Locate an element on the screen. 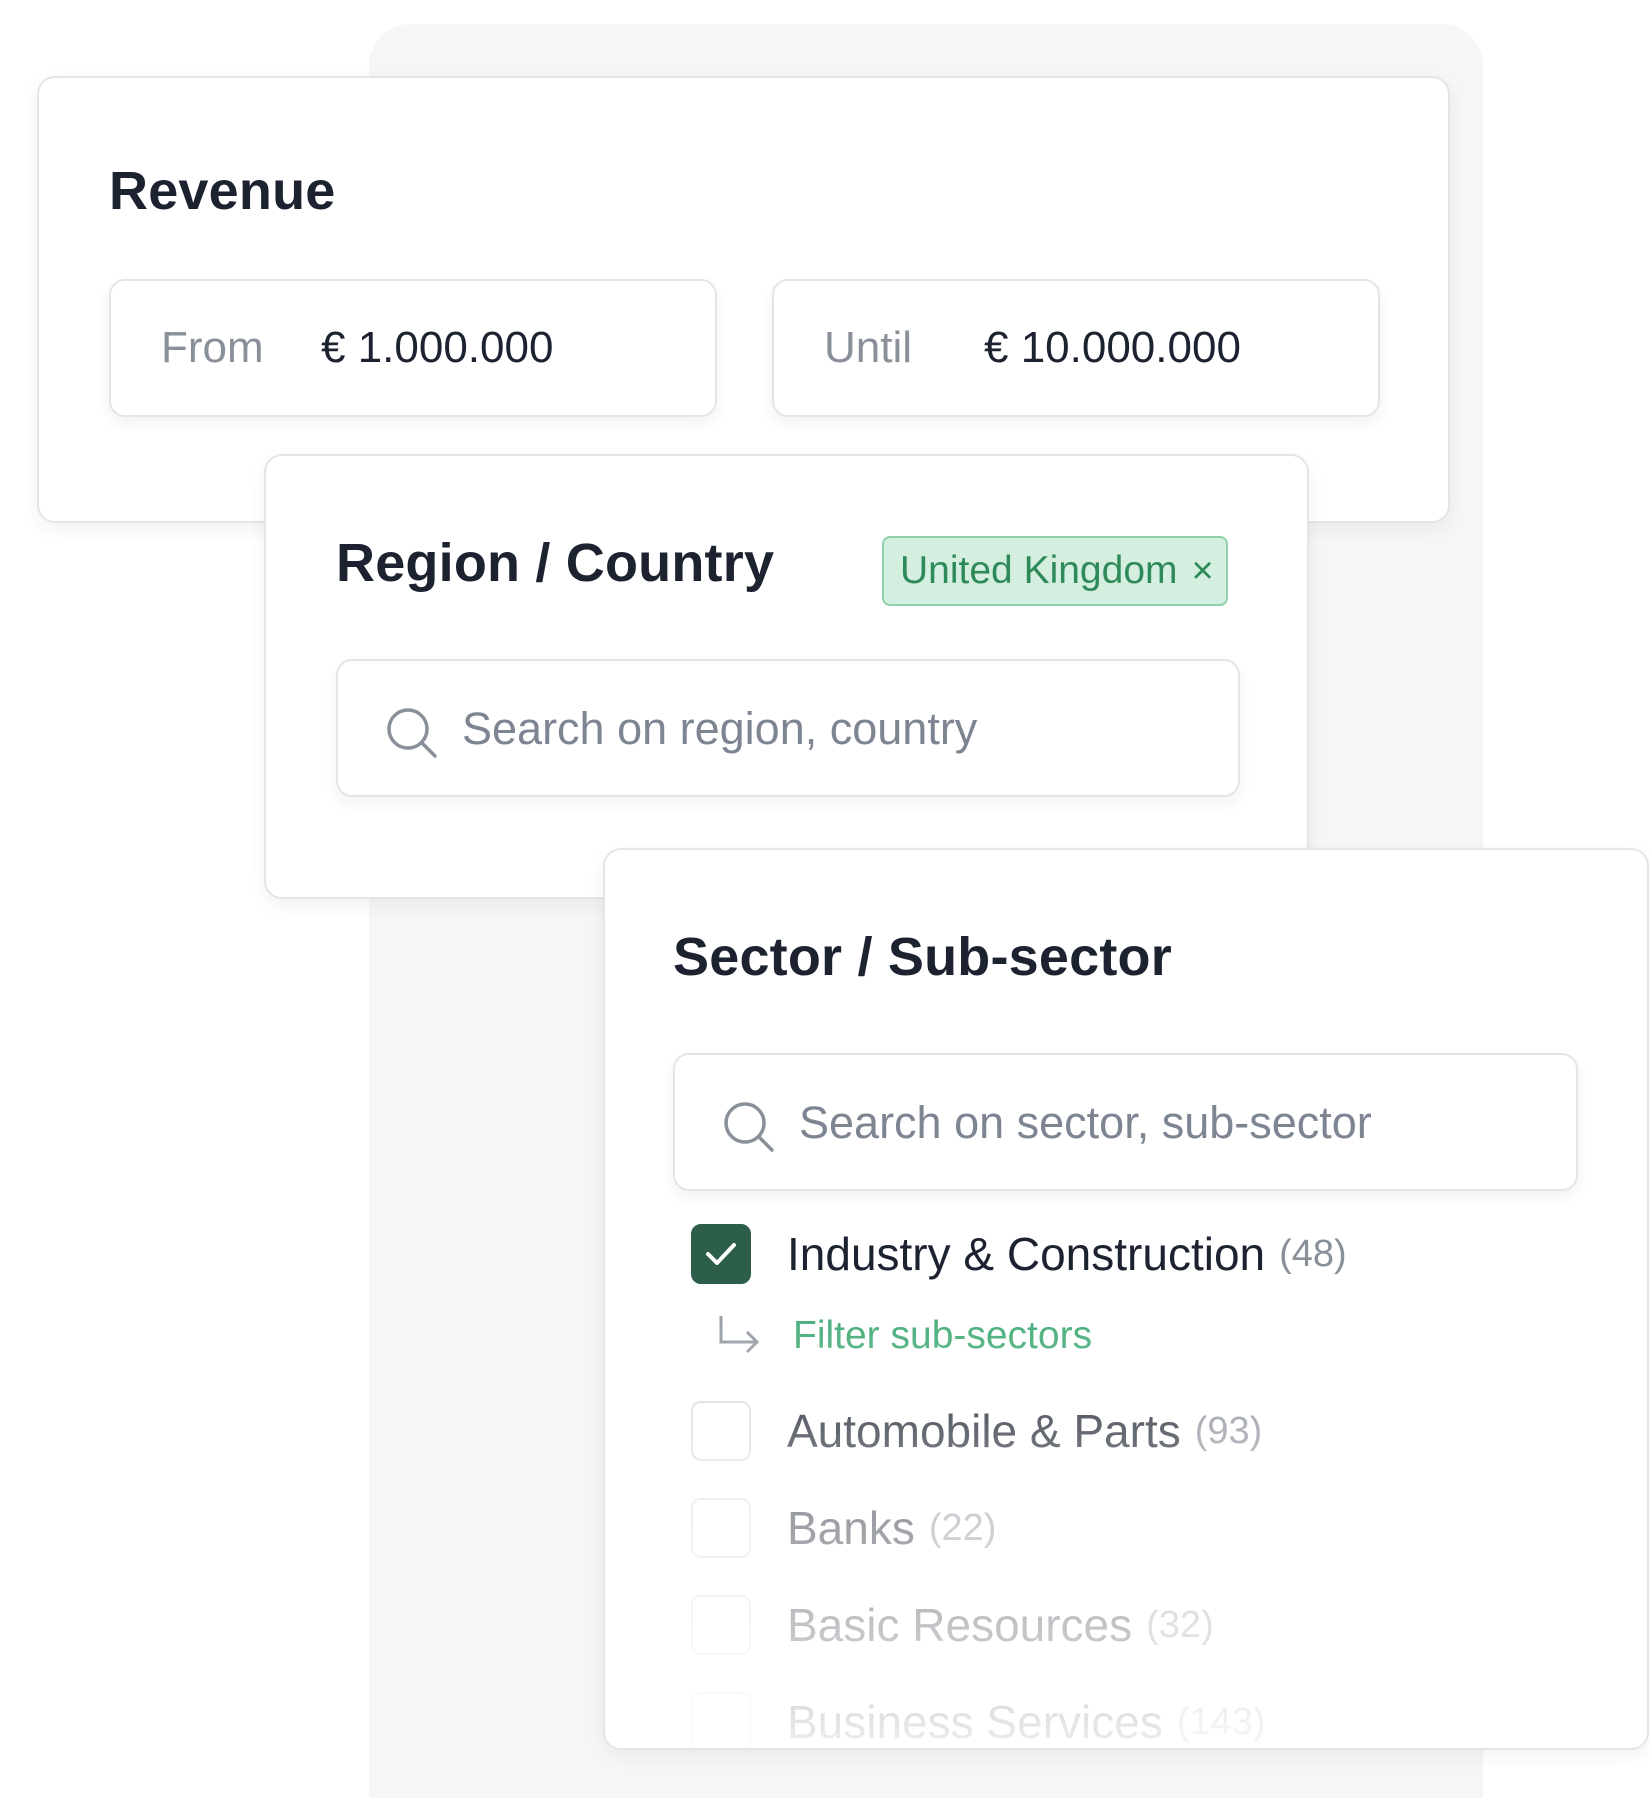 This screenshot has width=1649, height=1798. sector-item-industry-construction: Industry & Construction (48) is located at coordinates (1019, 1254).